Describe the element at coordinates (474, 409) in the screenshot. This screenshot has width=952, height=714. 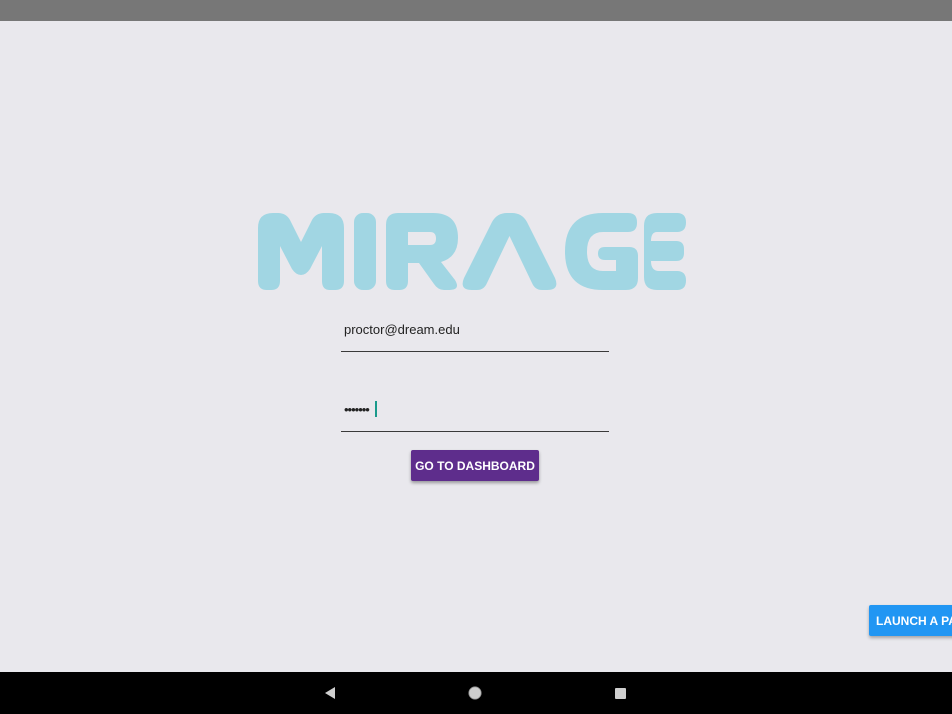
I see `password-input` at that location.